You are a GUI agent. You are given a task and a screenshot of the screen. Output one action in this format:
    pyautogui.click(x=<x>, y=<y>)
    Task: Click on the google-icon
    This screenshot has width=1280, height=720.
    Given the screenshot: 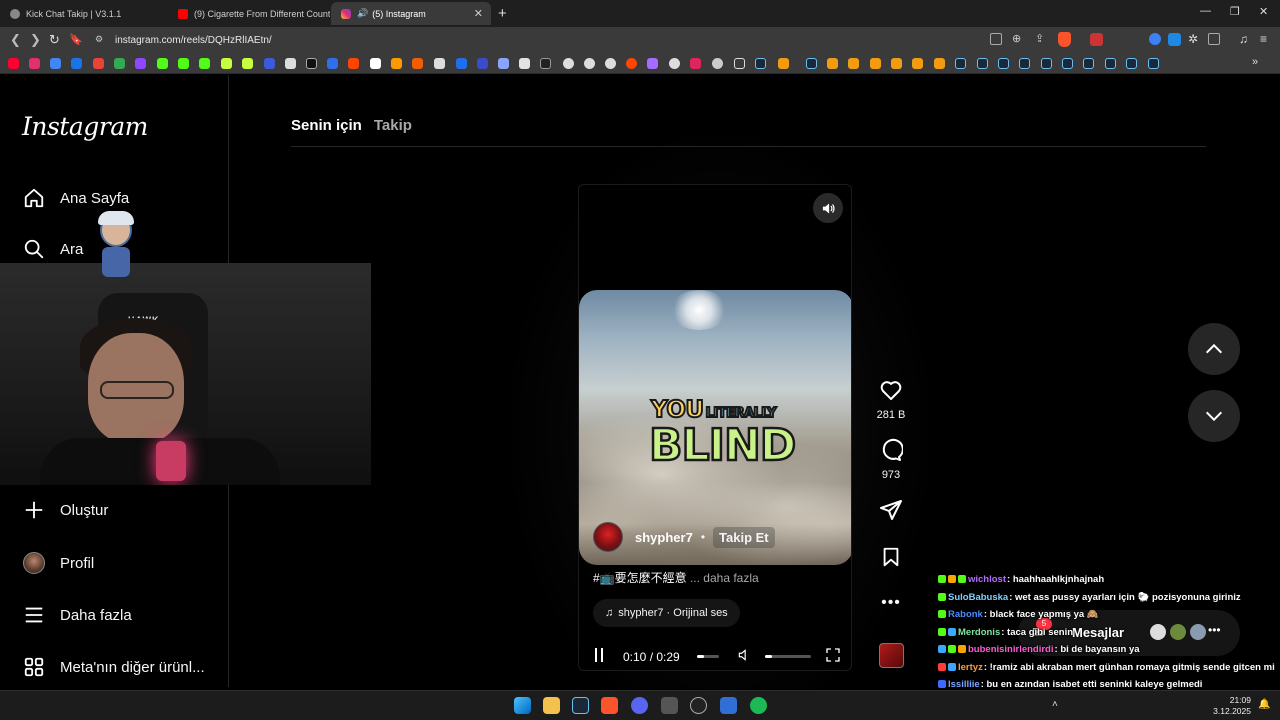 What is the action you would take?
    pyautogui.click(x=55, y=63)
    